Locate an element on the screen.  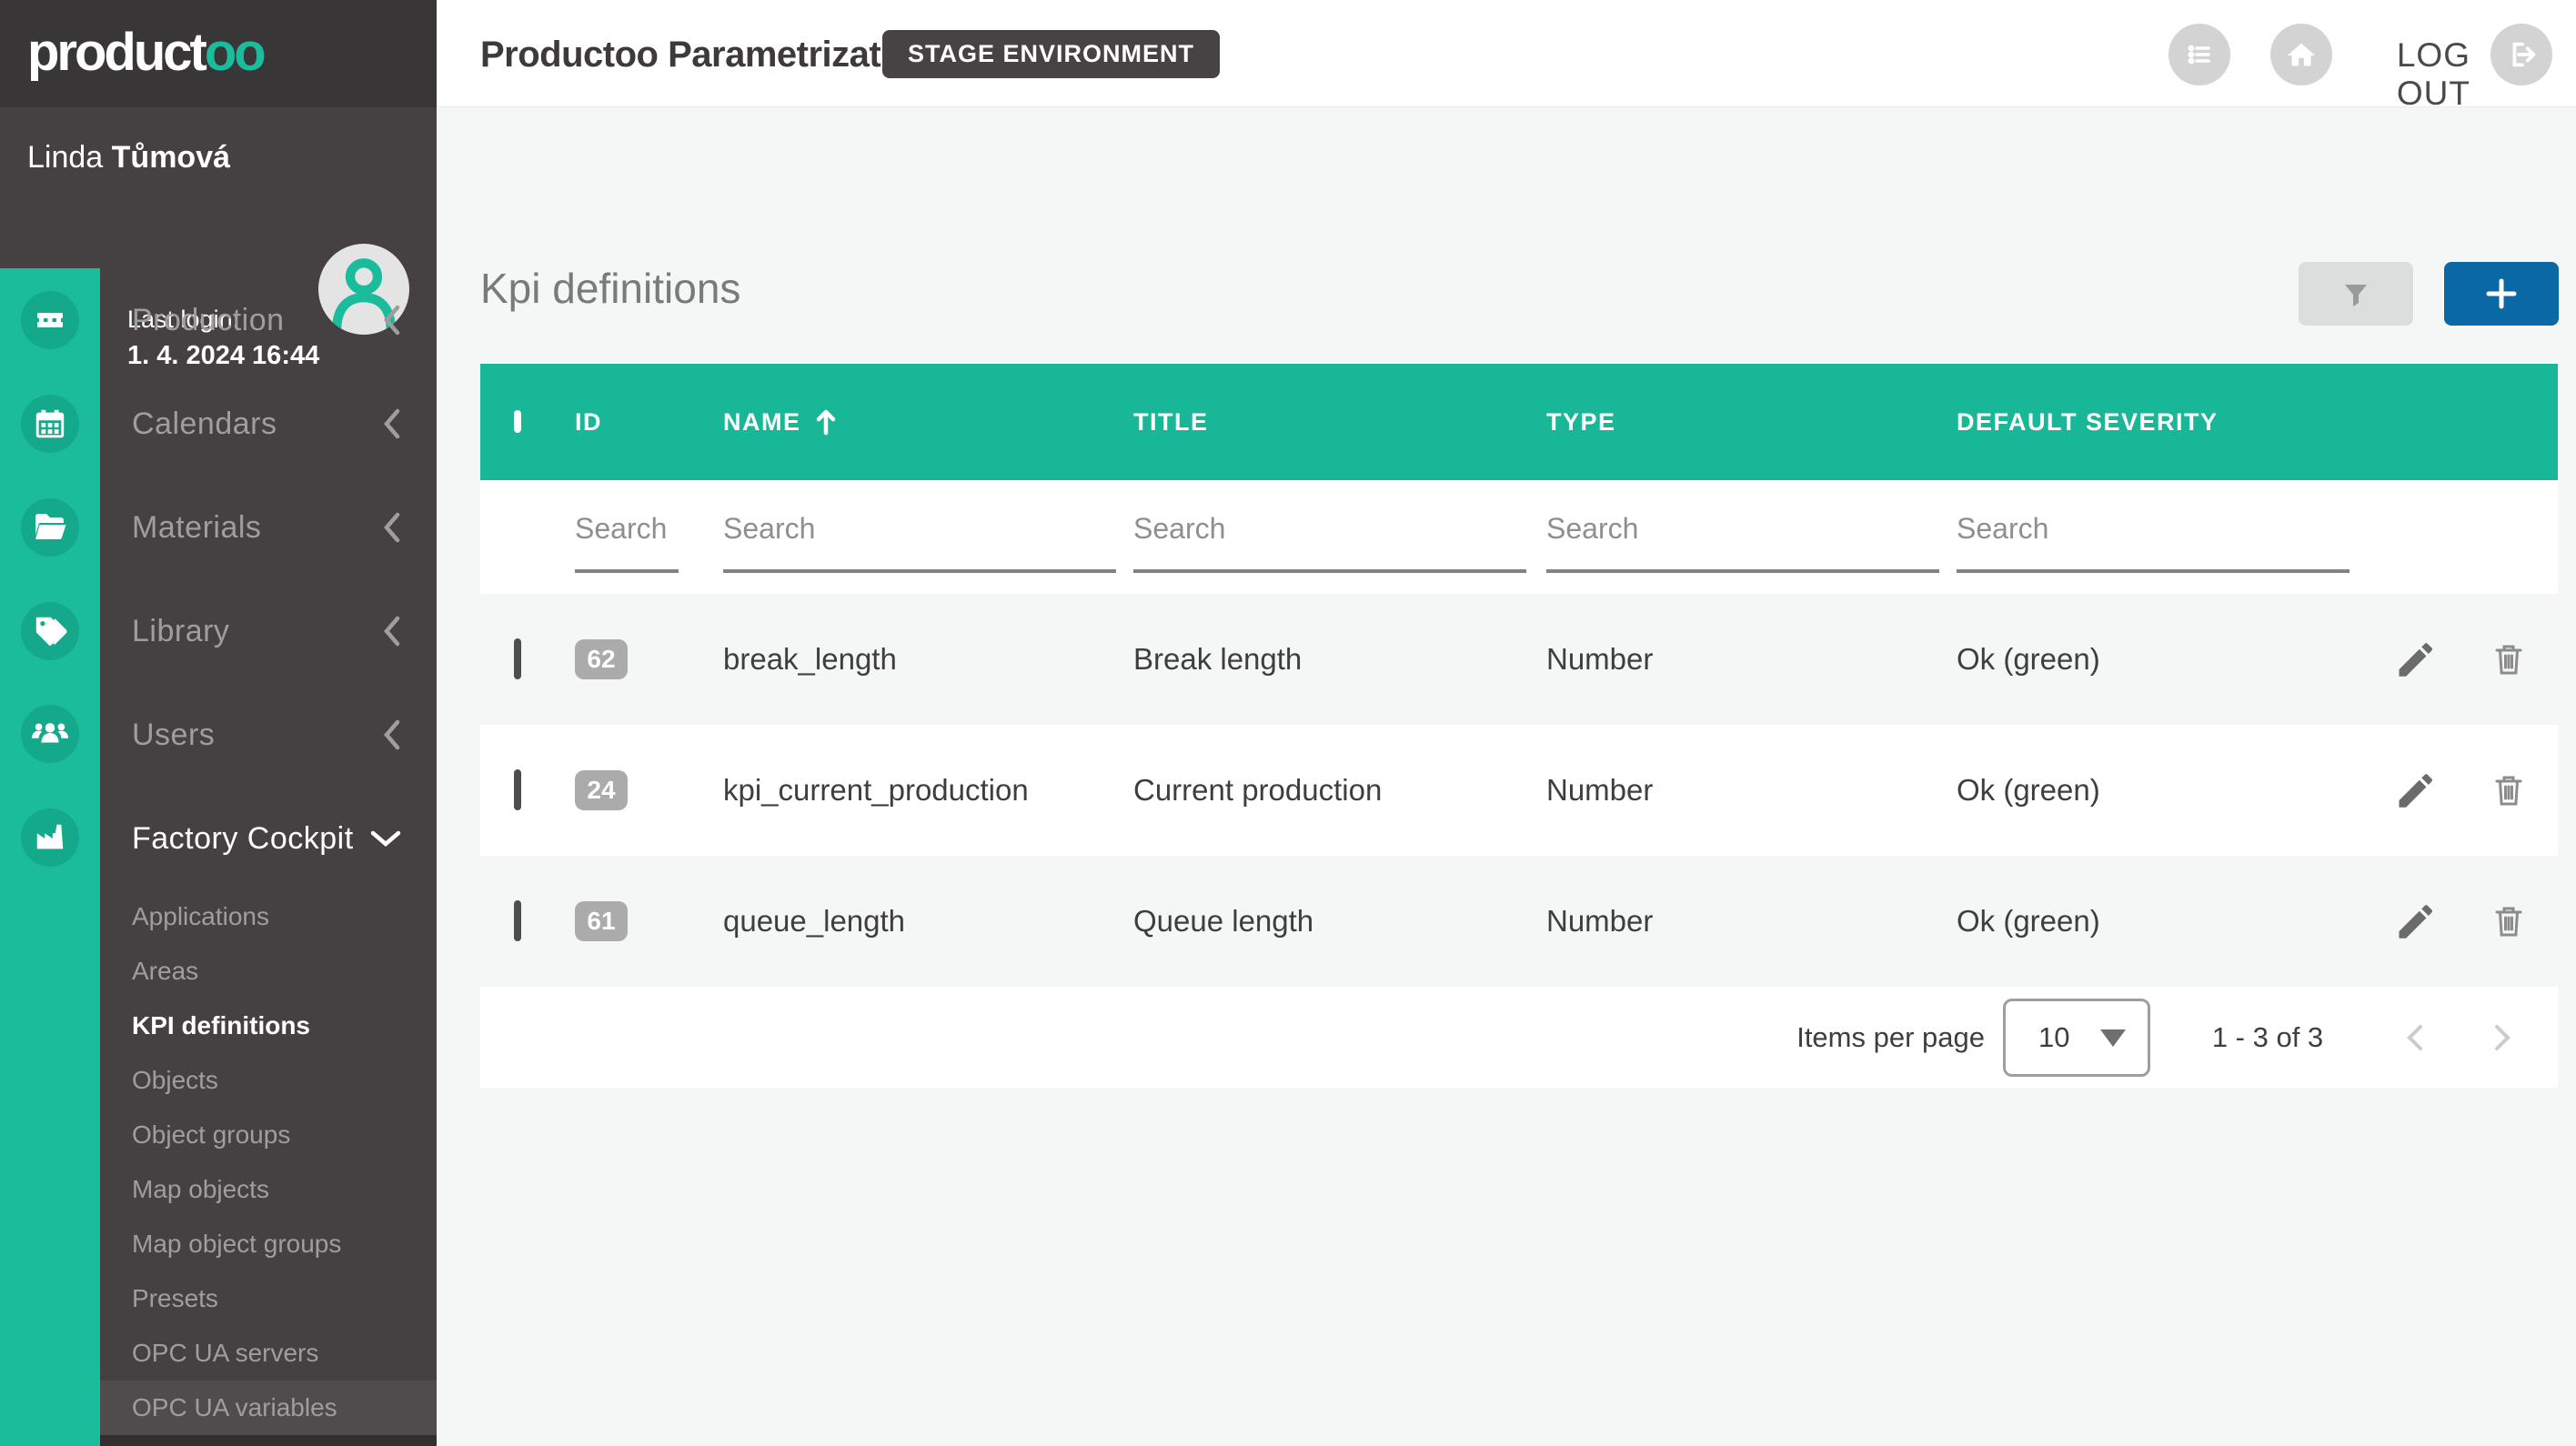
logout-icon is located at coordinates (2521, 54).